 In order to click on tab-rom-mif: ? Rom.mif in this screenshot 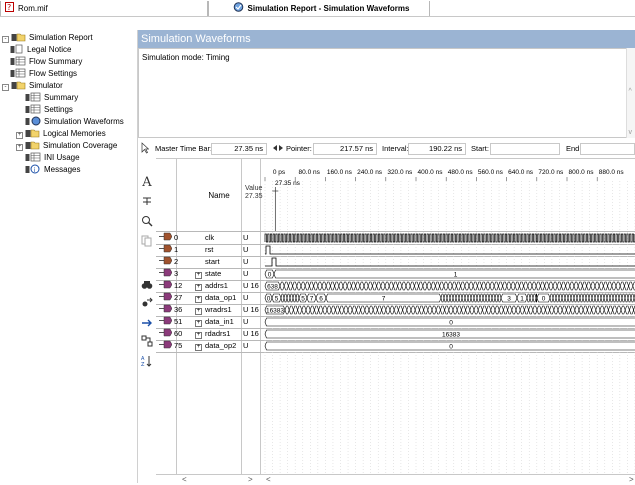, I will do `click(104, 8)`.